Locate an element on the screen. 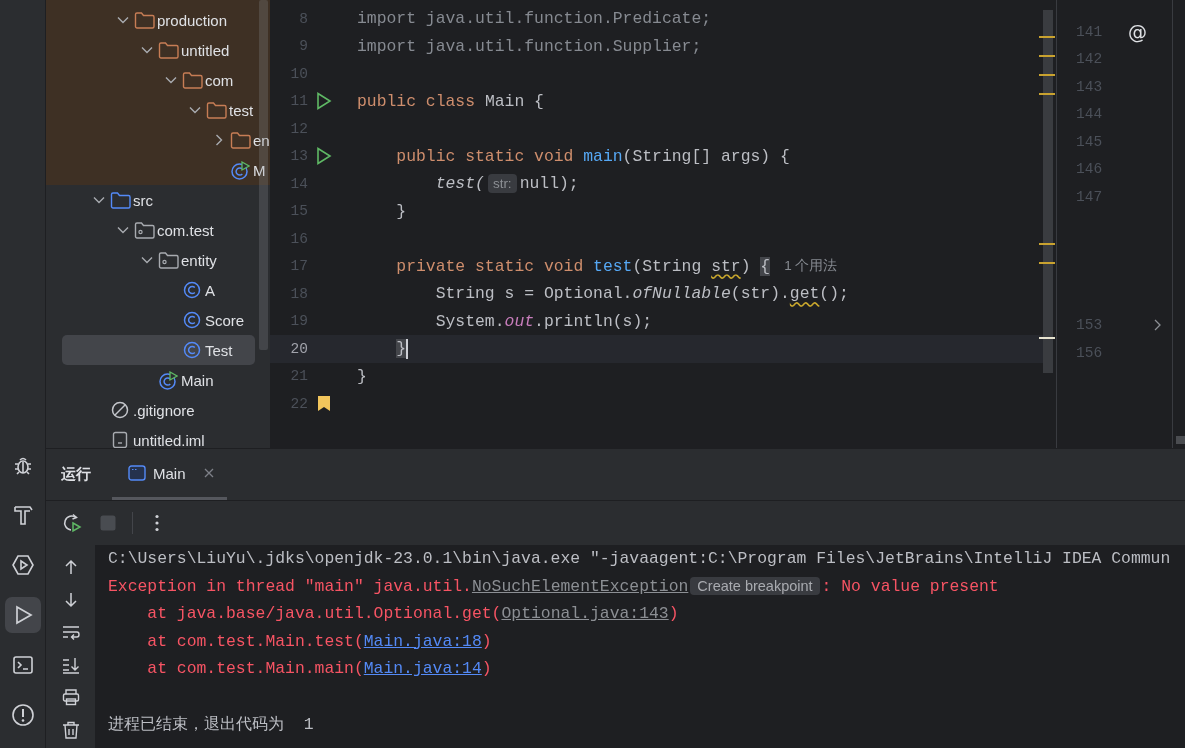 The width and height of the screenshot is (1185, 748). console-text: 进程已结束，退出代码为 1 is located at coordinates (211, 724).